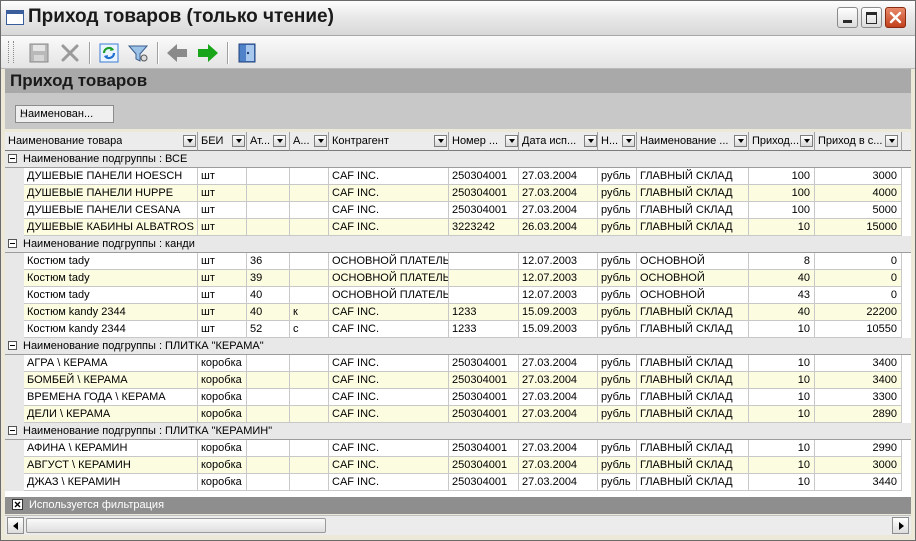 The height and width of the screenshot is (541, 916). I want to click on scroll-right-button, so click(900, 525).